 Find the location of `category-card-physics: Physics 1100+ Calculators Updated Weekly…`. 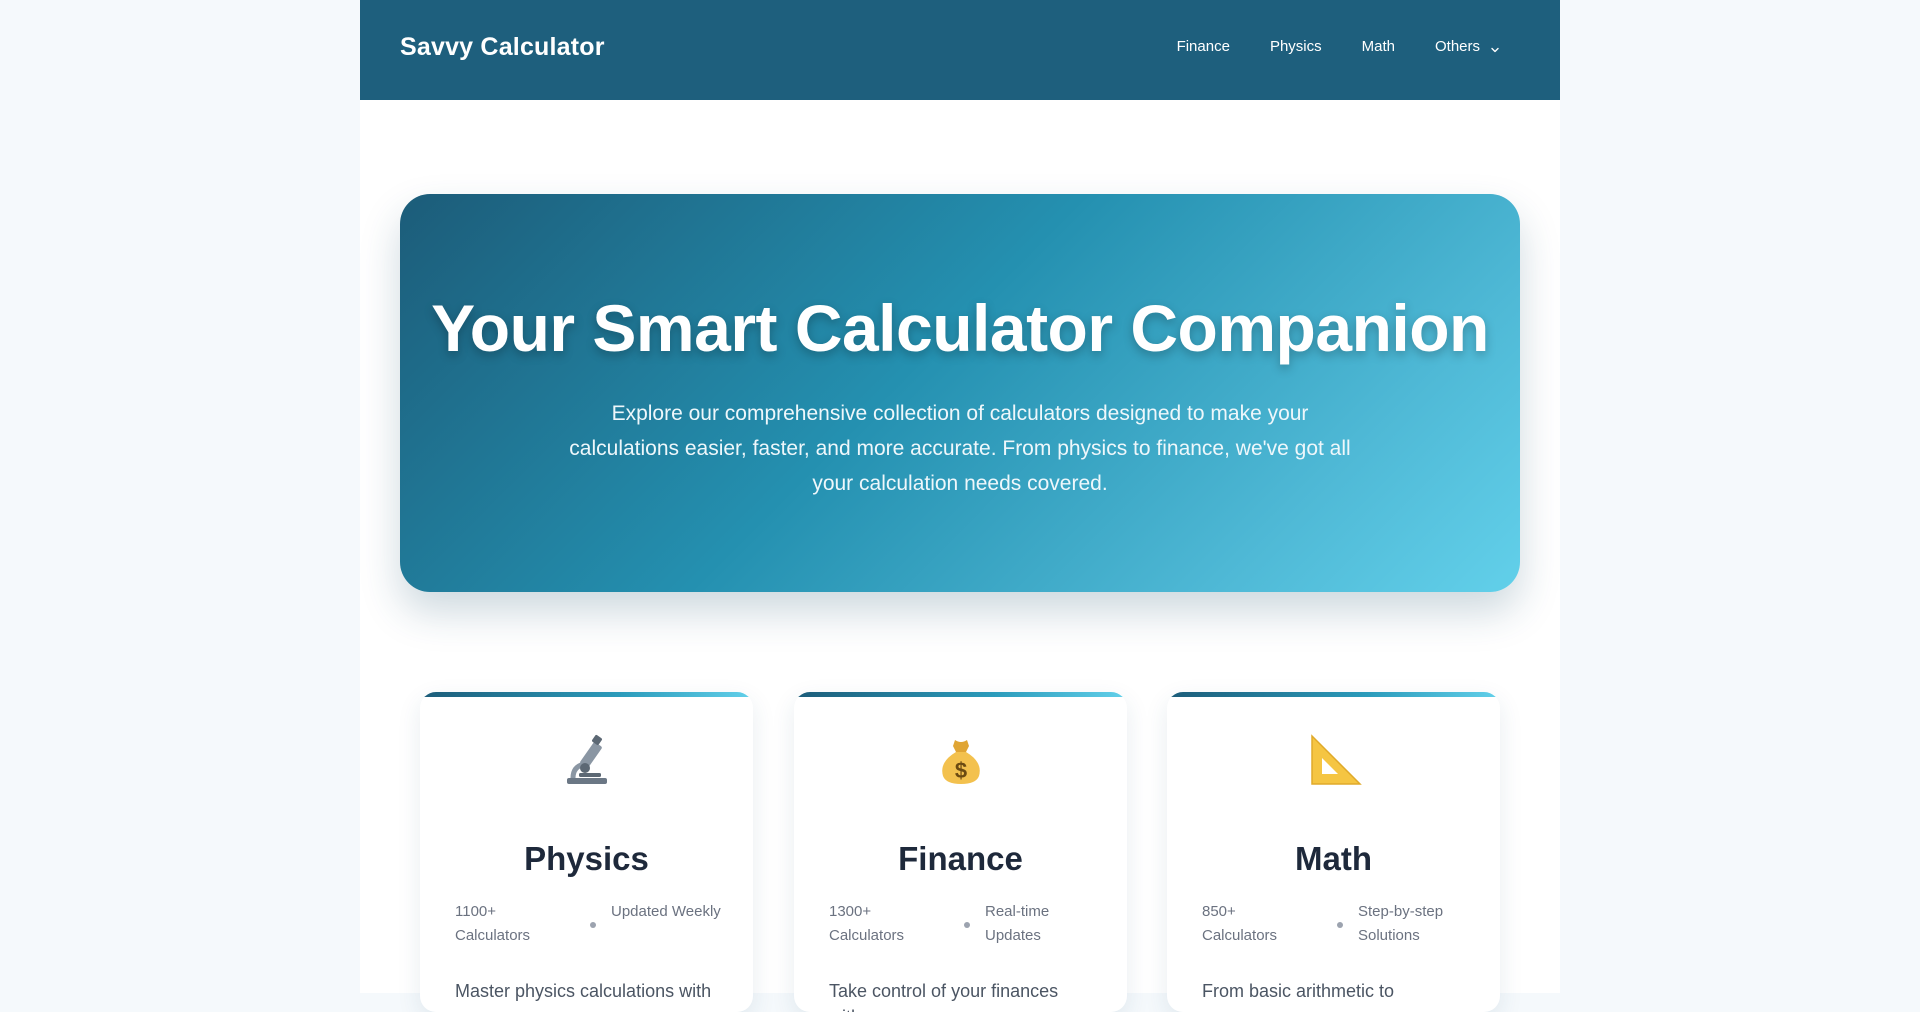

category-card-physics: Physics 1100+ Calculators Updated Weekly… is located at coordinates (586, 852).